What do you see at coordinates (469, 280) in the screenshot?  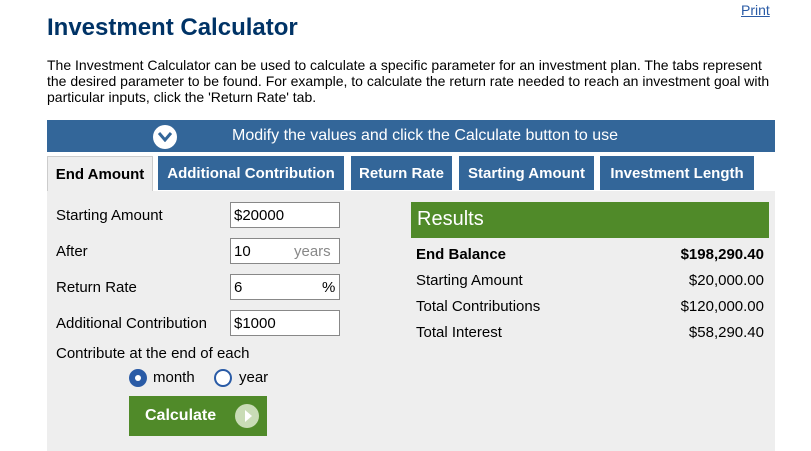 I see `result-label-starting-amount: Starting Amount` at bounding box center [469, 280].